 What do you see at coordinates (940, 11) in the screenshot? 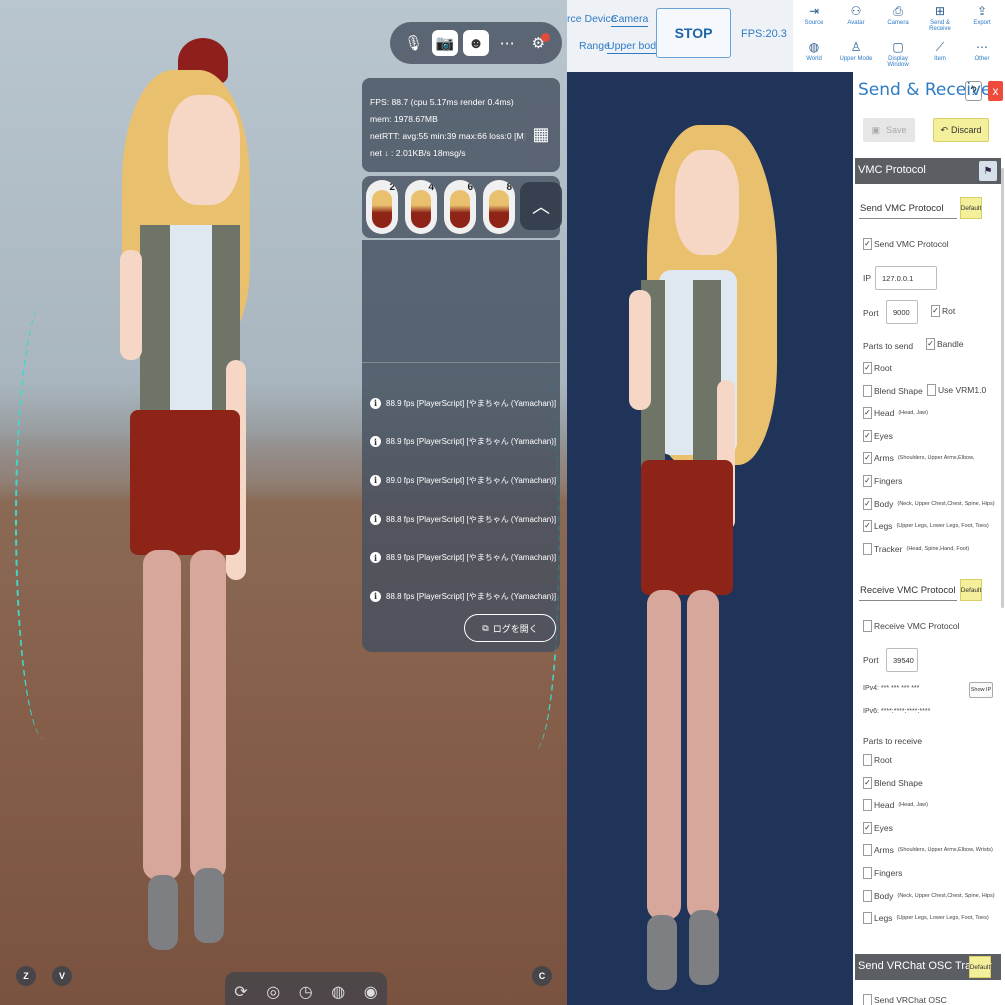
I see `network-icon: ⊞` at bounding box center [940, 11].